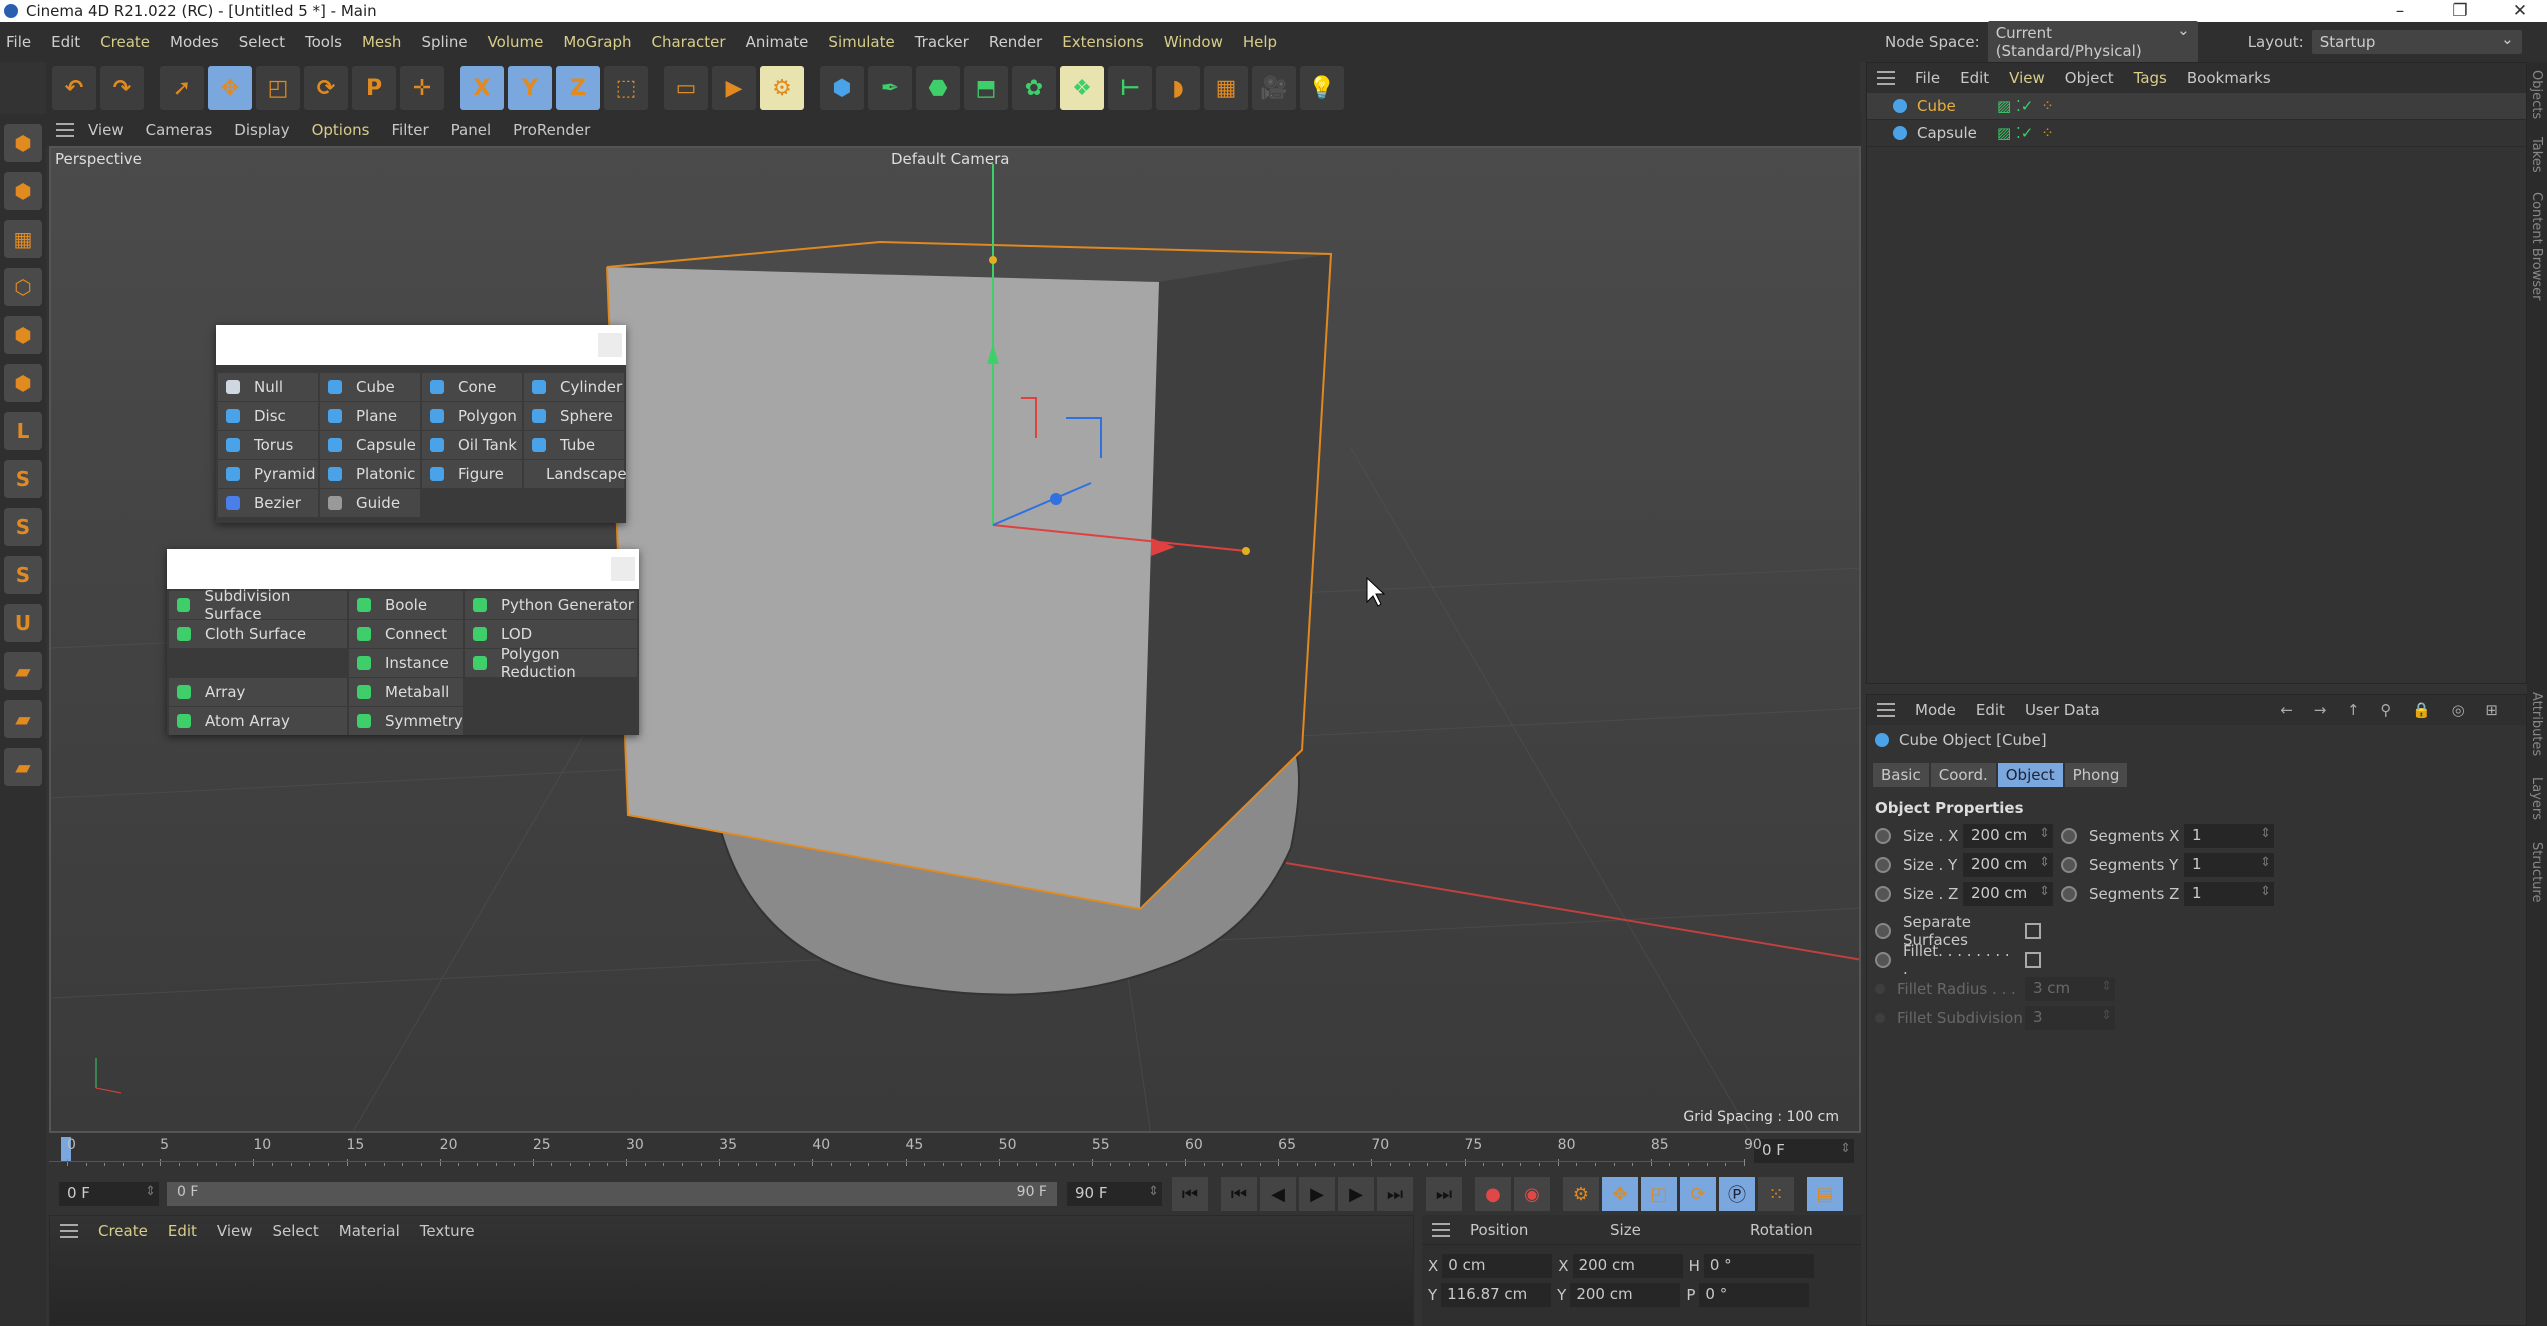 This screenshot has height=1326, width=2547. I want to click on viewport-menu-cameras: Cameras, so click(179, 130).